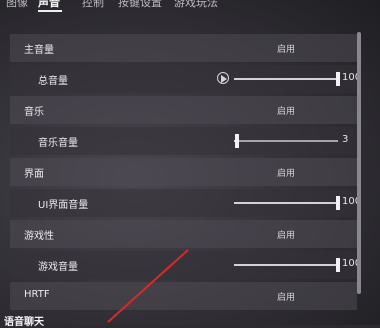 The width and height of the screenshot is (380, 328). What do you see at coordinates (185, 79) in the screenshot?
I see `setting-row-total-volume: 总音量 100` at bounding box center [185, 79].